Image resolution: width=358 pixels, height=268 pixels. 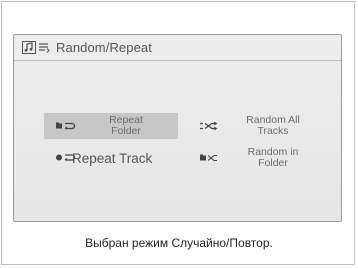 I want to click on title-bar: Random/Repeat, so click(x=177, y=48).